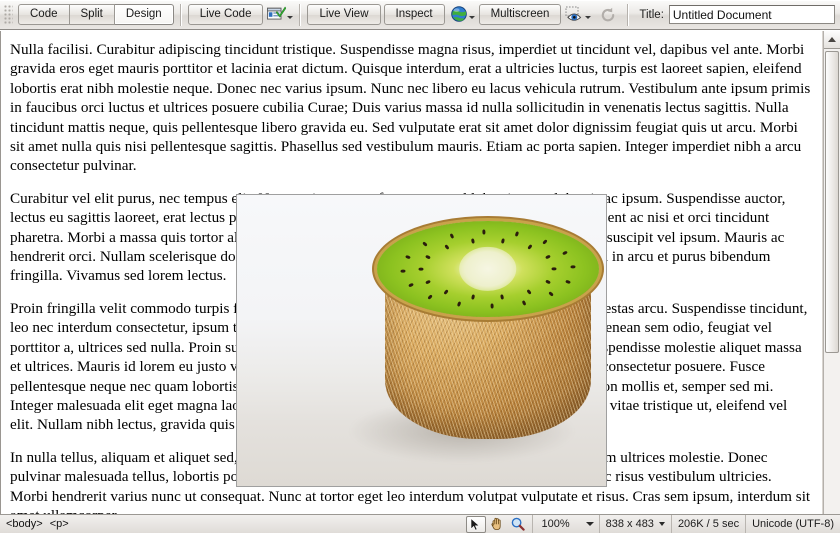  What do you see at coordinates (555, 524) in the screenshot?
I see `zoom-value: 100%` at bounding box center [555, 524].